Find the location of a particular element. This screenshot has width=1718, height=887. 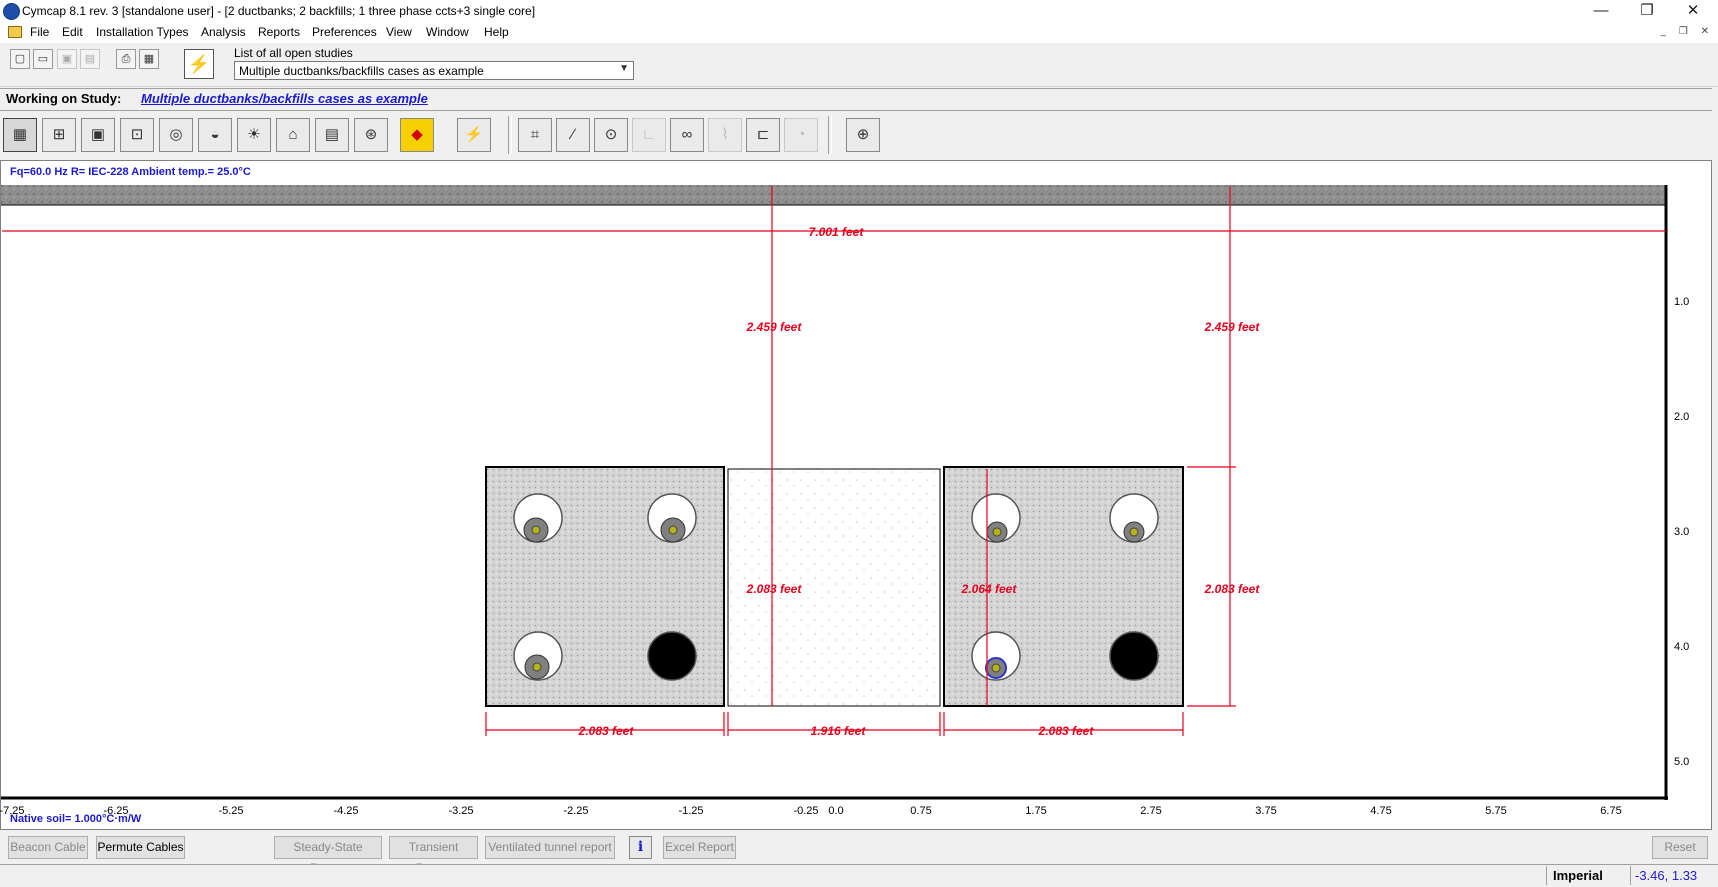

menu-installation-types: Installation Types is located at coordinates (142, 32).